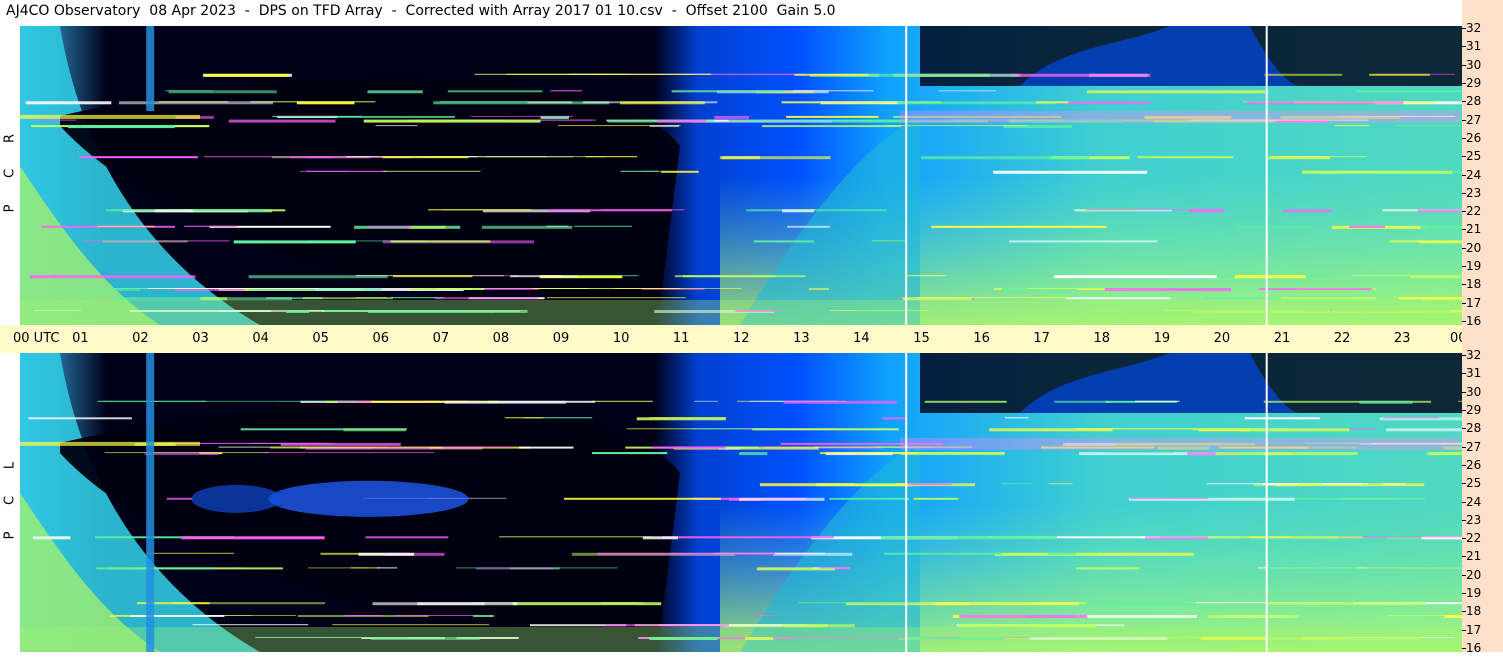  Describe the element at coordinates (10, 535) in the screenshot. I see `panel-label-letter: P` at that location.